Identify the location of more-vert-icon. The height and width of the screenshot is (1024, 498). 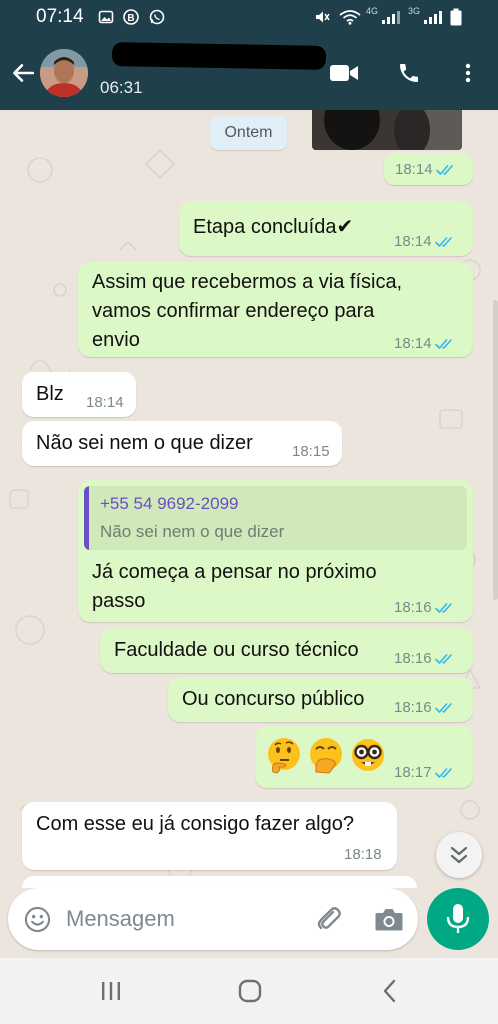
(468, 73).